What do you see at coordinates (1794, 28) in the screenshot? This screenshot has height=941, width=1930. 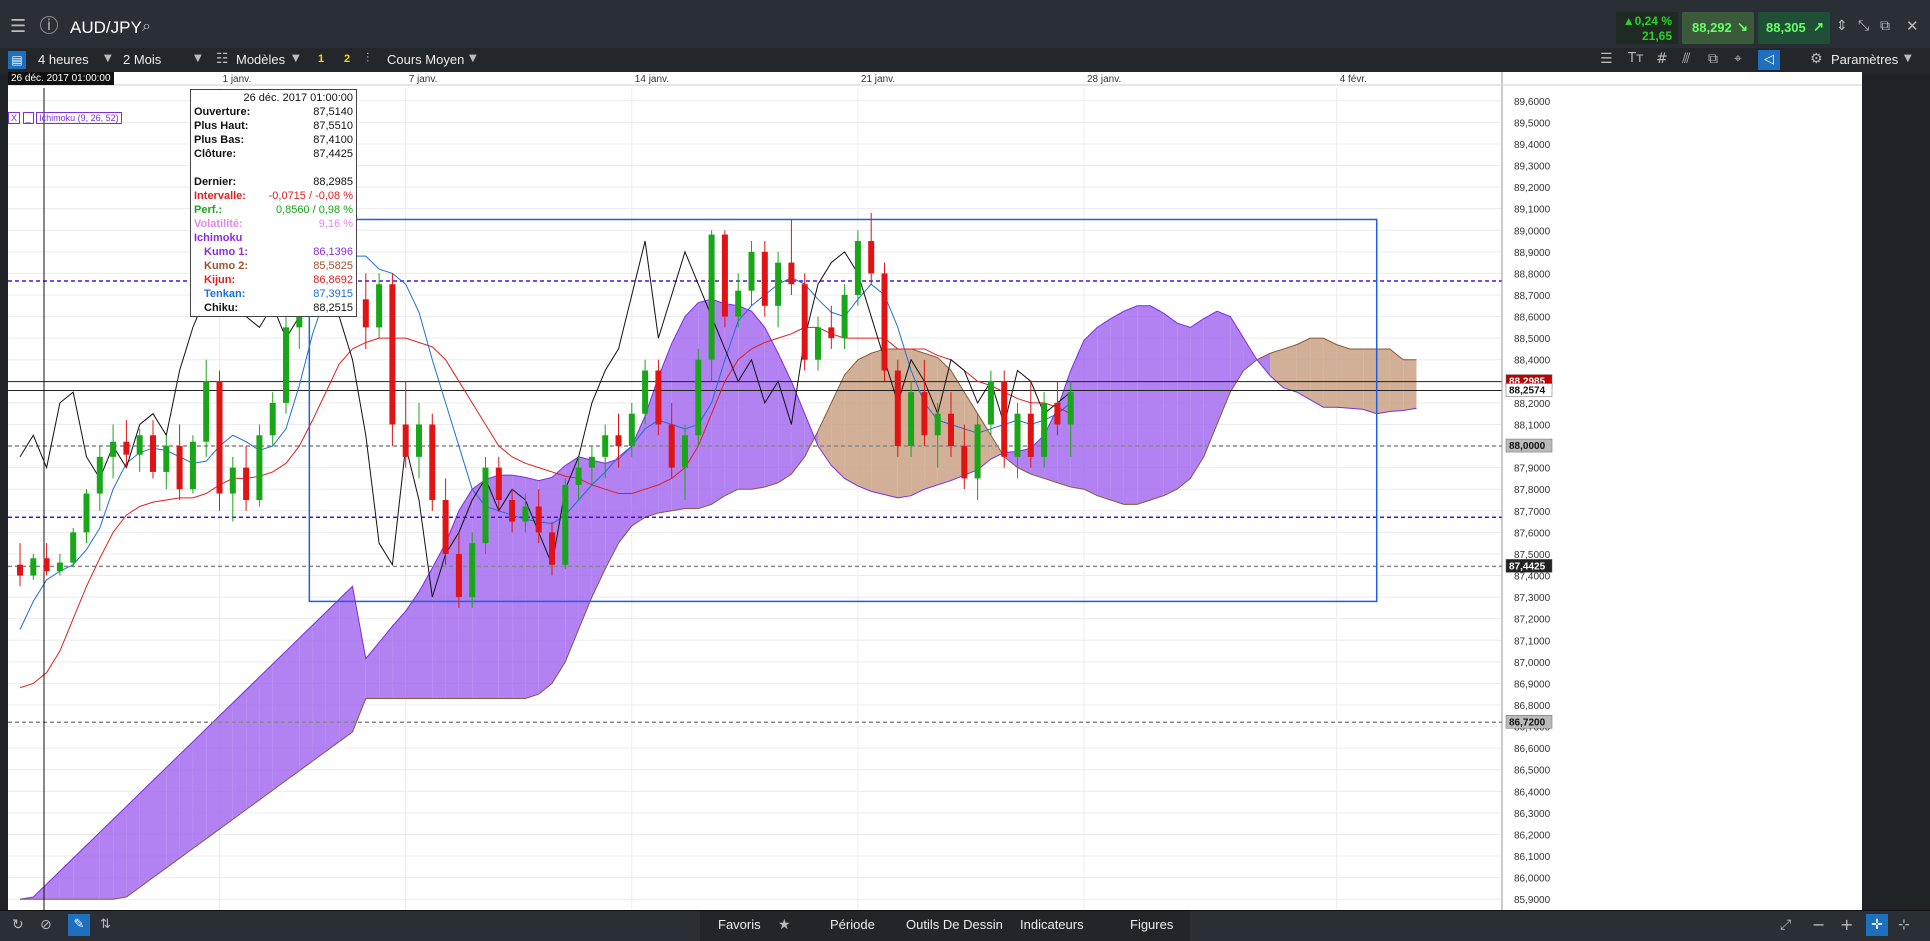 I see `ask-button: 88,305 ↗` at bounding box center [1794, 28].